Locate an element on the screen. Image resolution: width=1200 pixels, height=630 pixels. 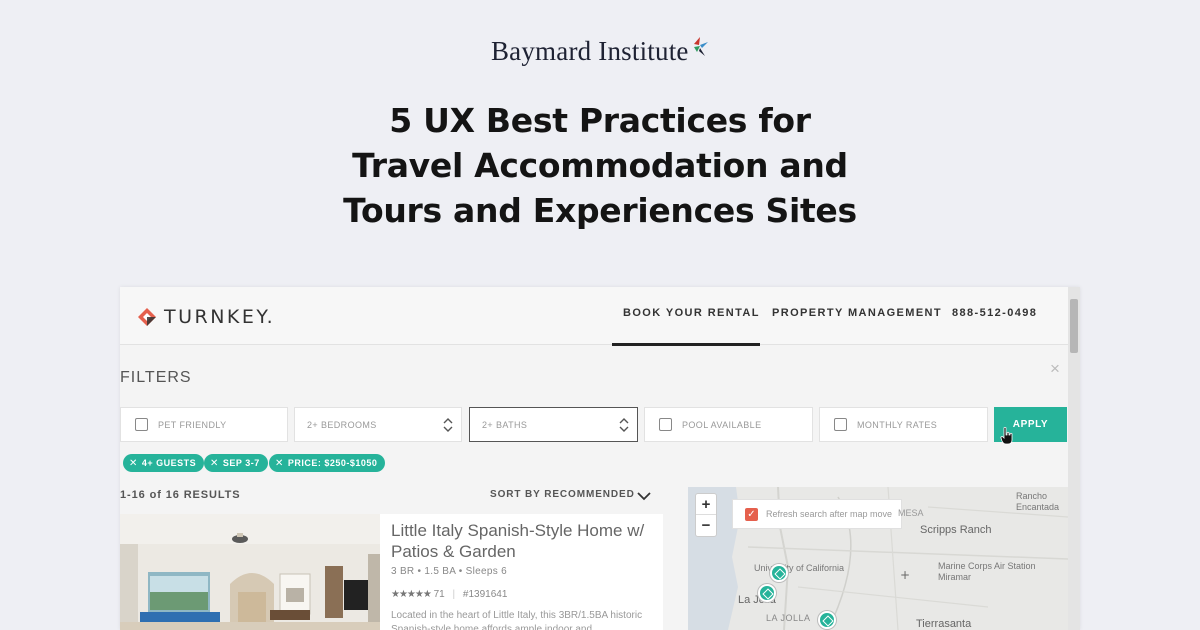
pool-available-checkbox-box is located at coordinates (665, 424).